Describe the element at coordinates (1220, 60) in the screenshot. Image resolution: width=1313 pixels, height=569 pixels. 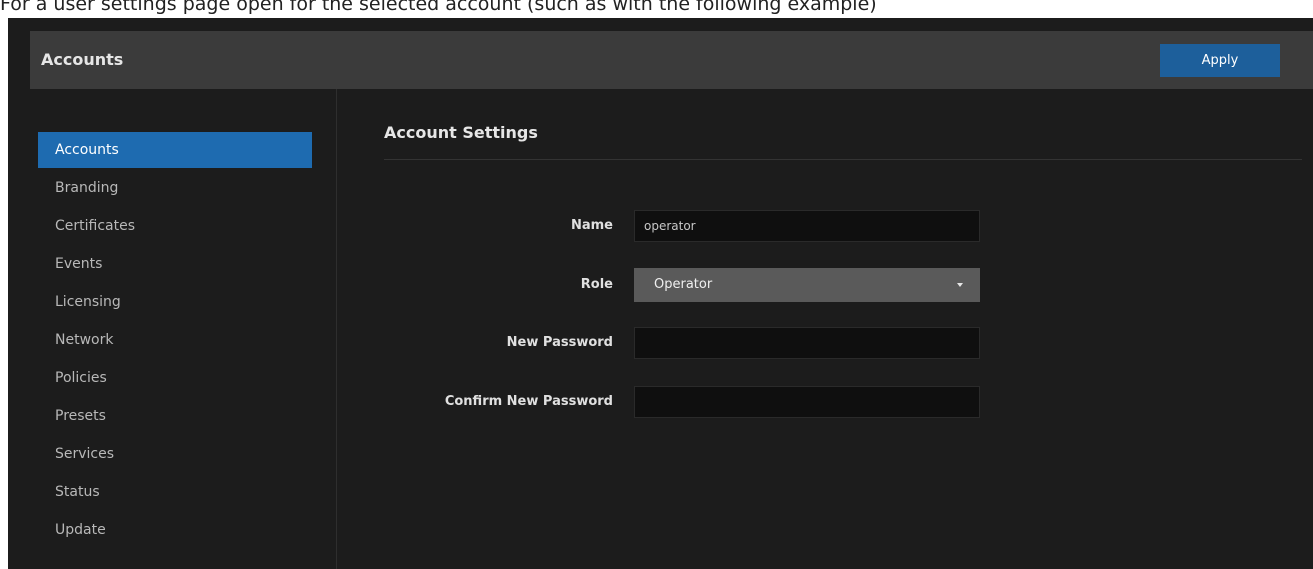
I see `apply-button: Apply` at that location.